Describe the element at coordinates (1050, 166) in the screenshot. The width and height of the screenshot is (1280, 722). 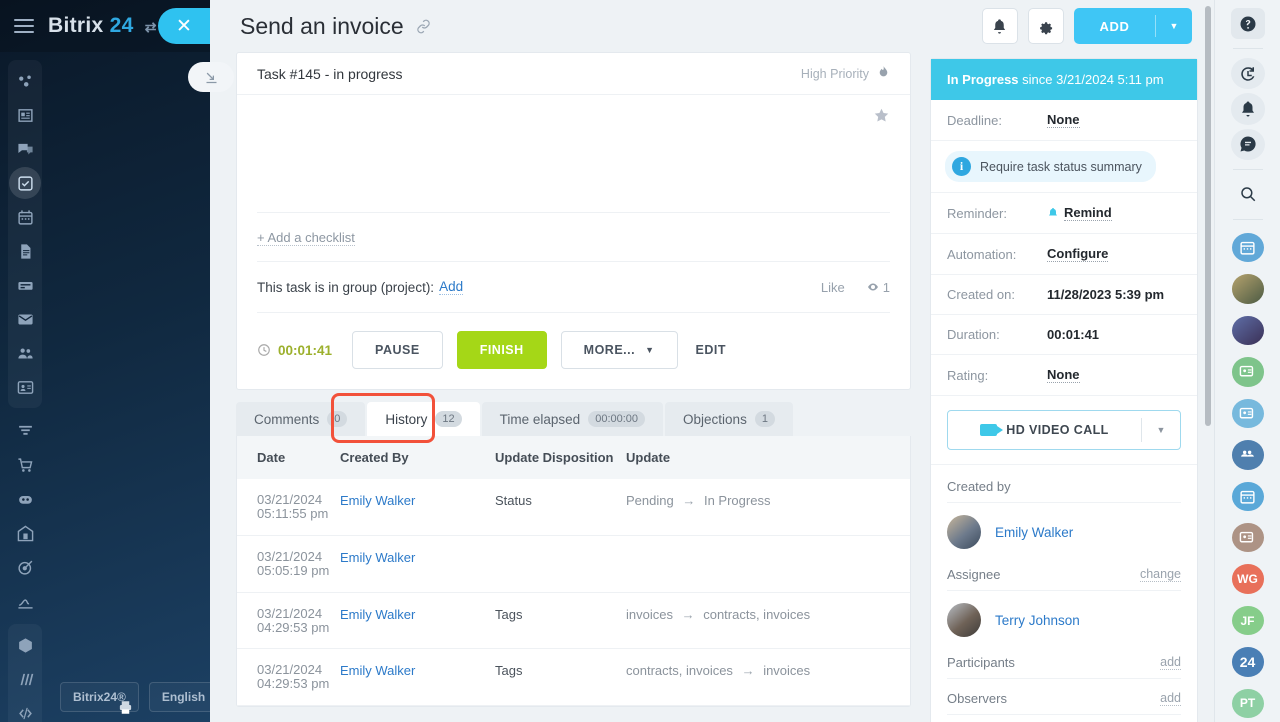
I see `status-summary-chip: i Require task status summary` at that location.